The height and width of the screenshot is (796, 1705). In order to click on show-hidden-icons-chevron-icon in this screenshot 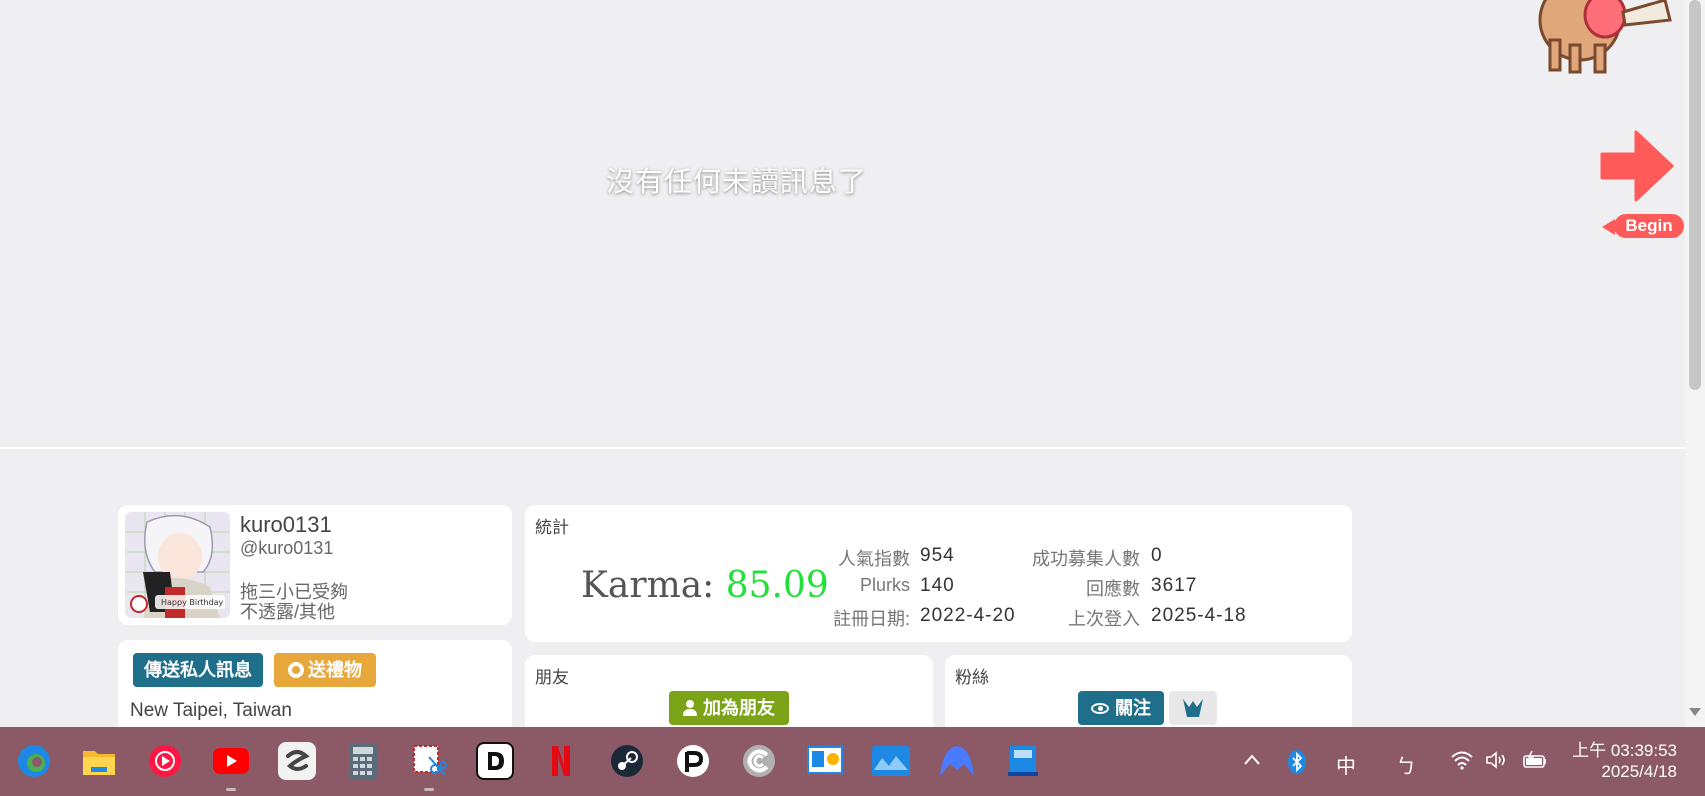, I will do `click(1252, 763)`.